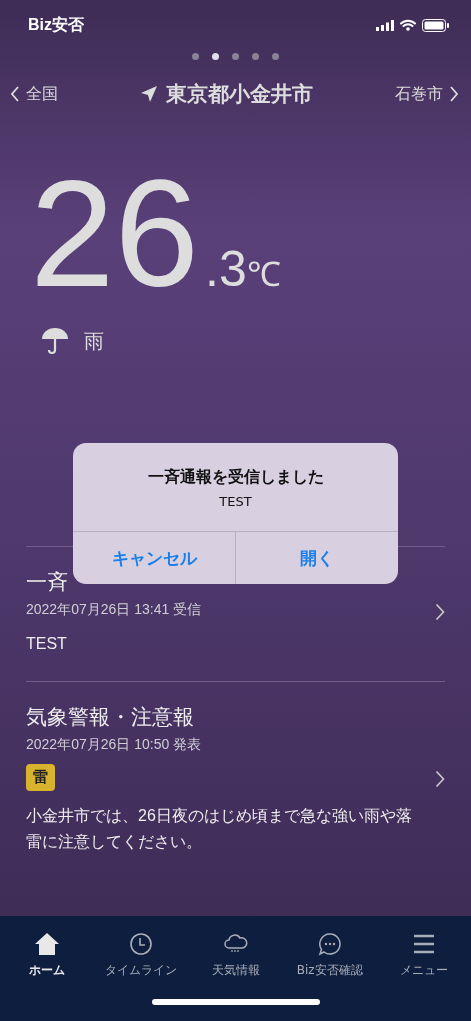 Image resolution: width=471 pixels, height=1021 pixels. What do you see at coordinates (219, 829) in the screenshot?
I see `section-text: 小金井市では、26日夜のはじめ頃まで急な強い雨や落雷に注意してください。` at bounding box center [219, 829].